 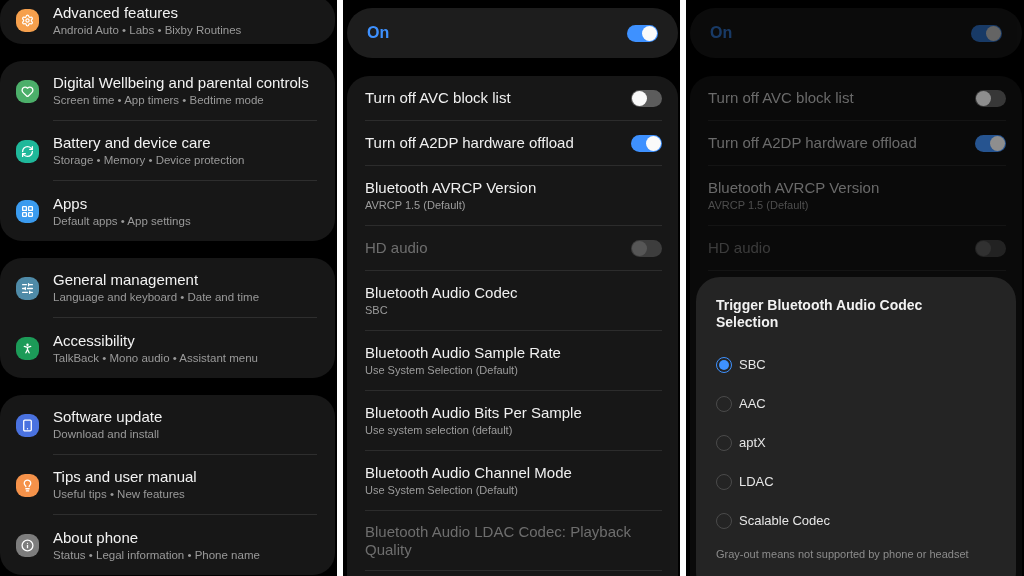 What do you see at coordinates (752, 403) in the screenshot?
I see `option-label: AAC` at bounding box center [752, 403].